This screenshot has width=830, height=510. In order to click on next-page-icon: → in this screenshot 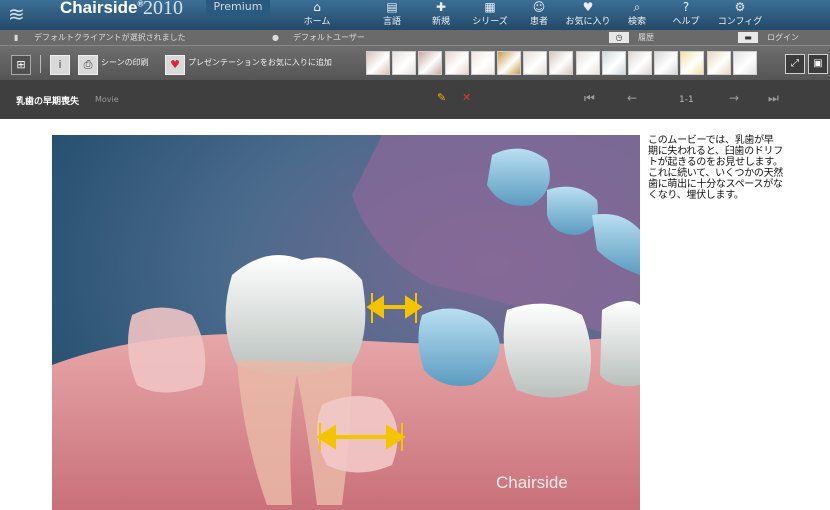, I will do `click(734, 98)`.